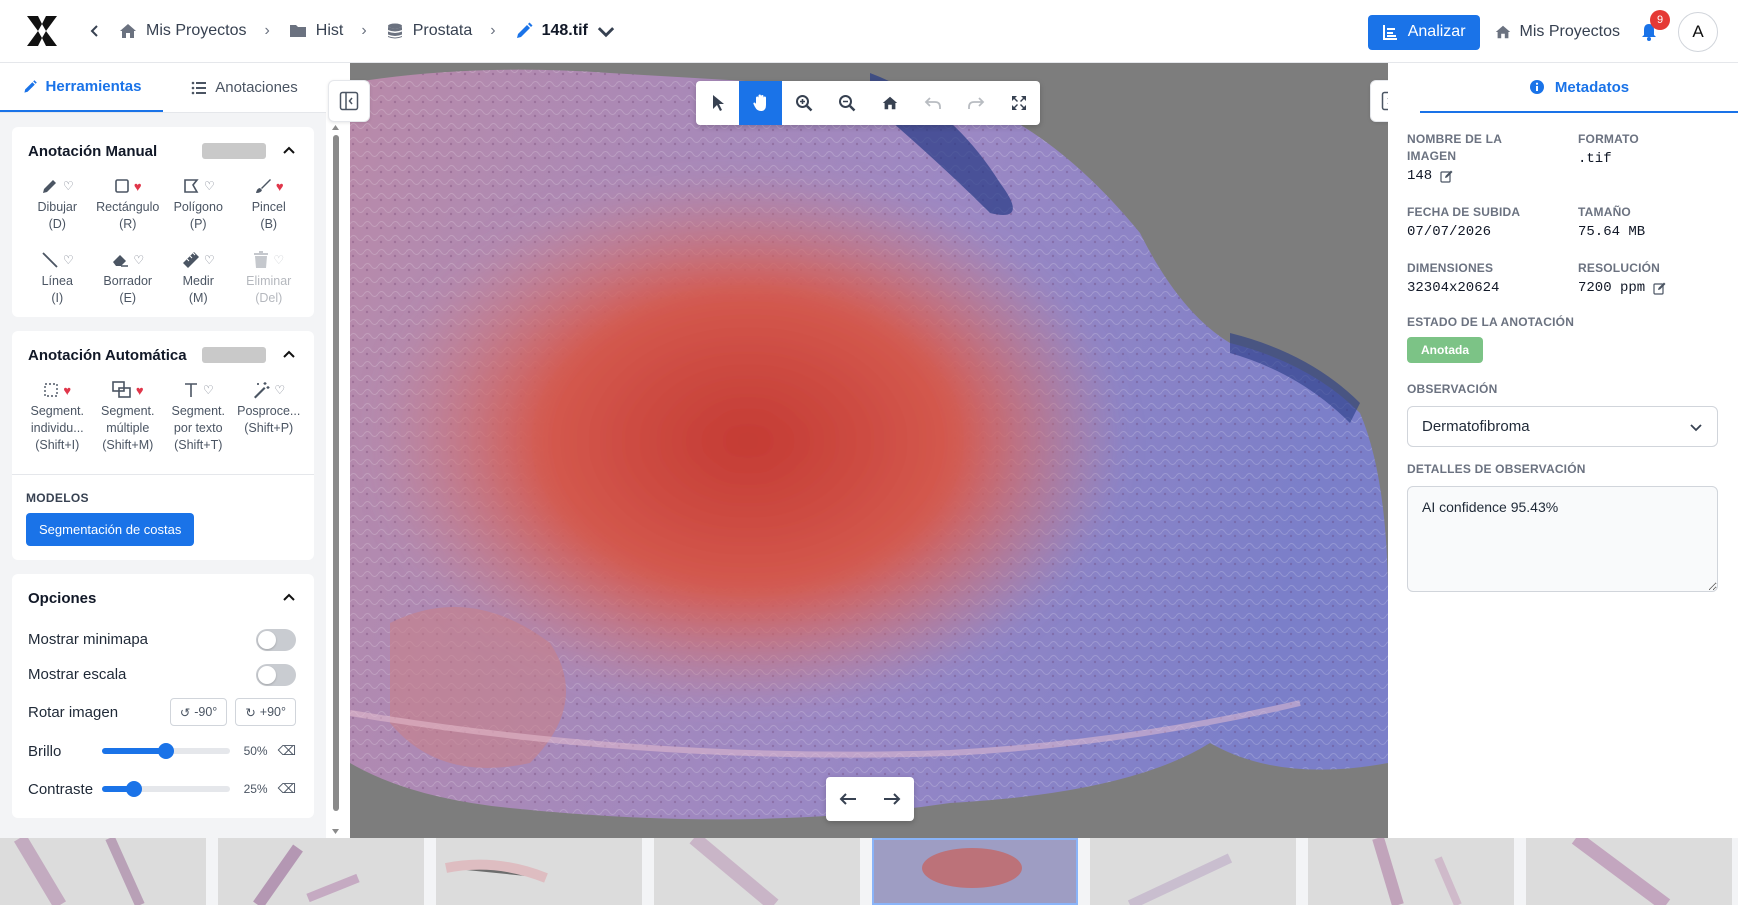  Describe the element at coordinates (1652, 28) in the screenshot. I see `notifications-button: 9` at that location.